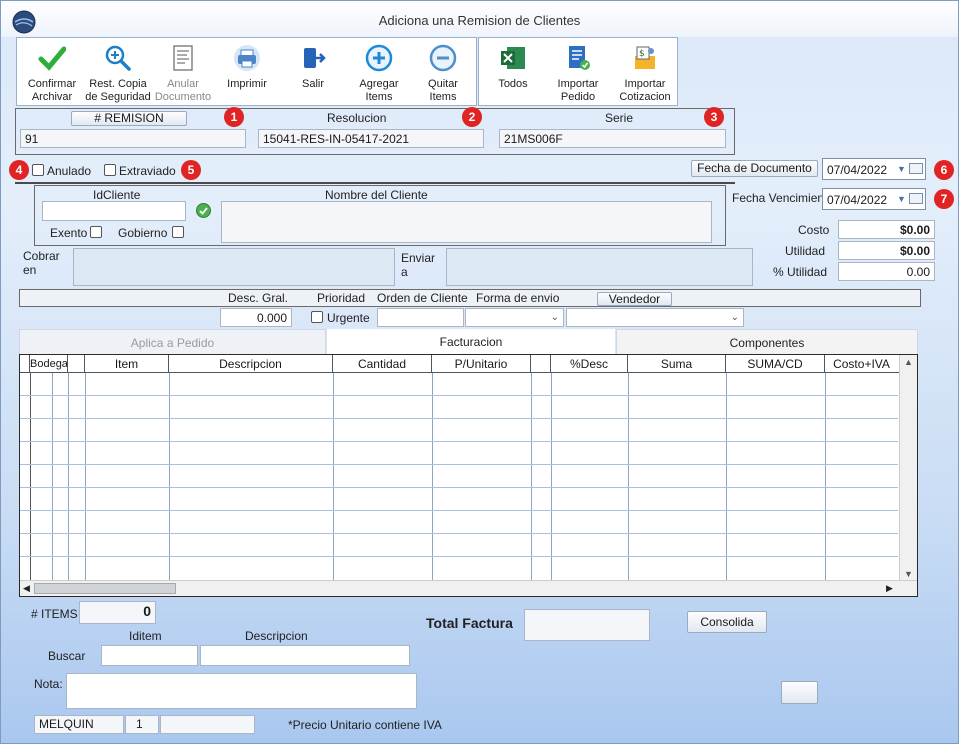 The image size is (959, 744). What do you see at coordinates (172, 342) in the screenshot?
I see `tab-aplica-pedido: Aplica a Pedido` at bounding box center [172, 342].